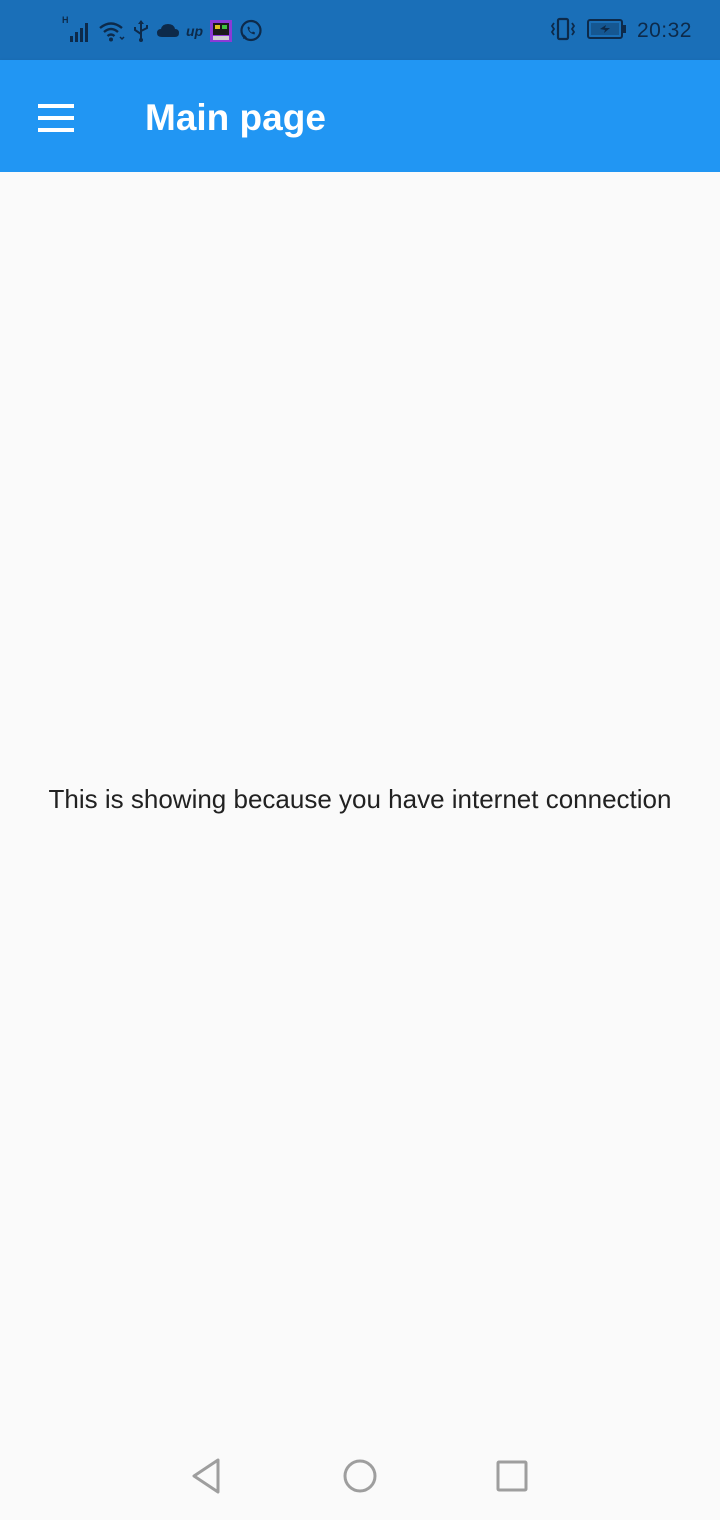 This screenshot has width=720, height=1520. Describe the element at coordinates (112, 31) in the screenshot. I see `wifi-icon` at that location.